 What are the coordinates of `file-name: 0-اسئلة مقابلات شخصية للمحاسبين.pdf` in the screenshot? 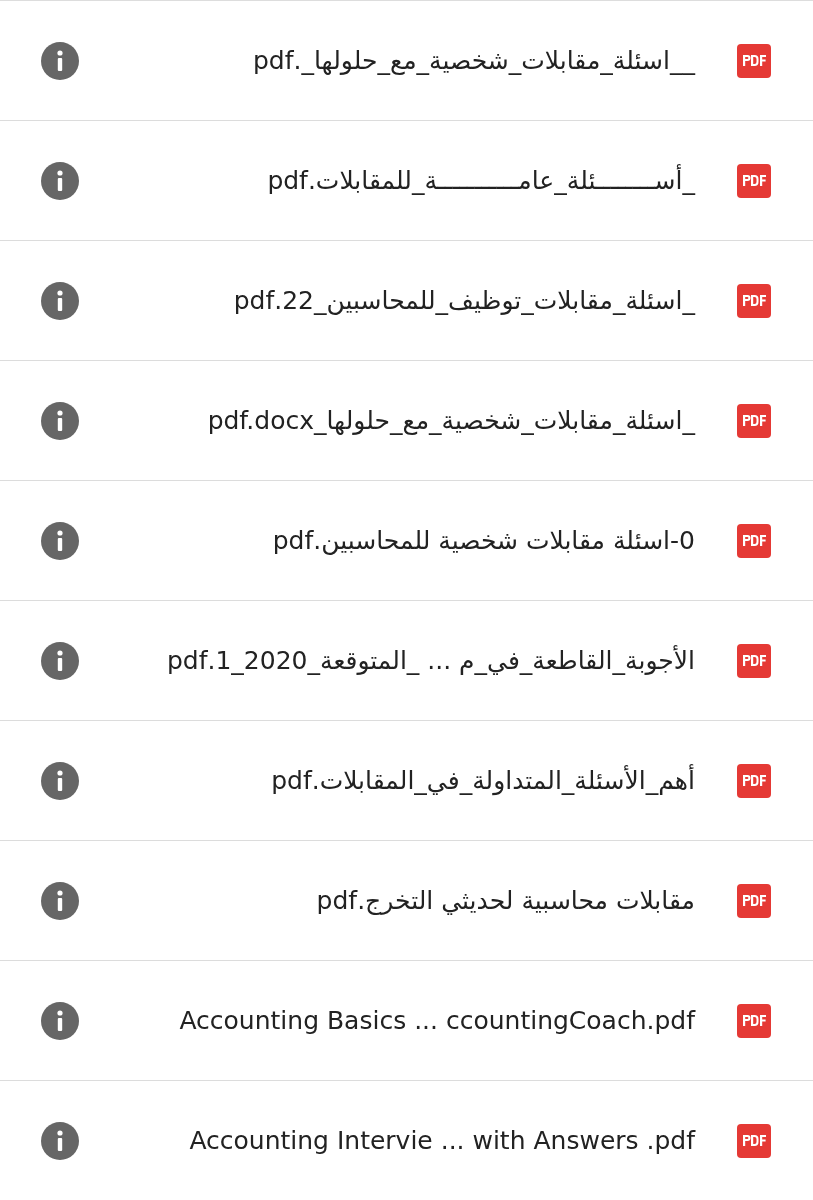 It's located at (397, 540).